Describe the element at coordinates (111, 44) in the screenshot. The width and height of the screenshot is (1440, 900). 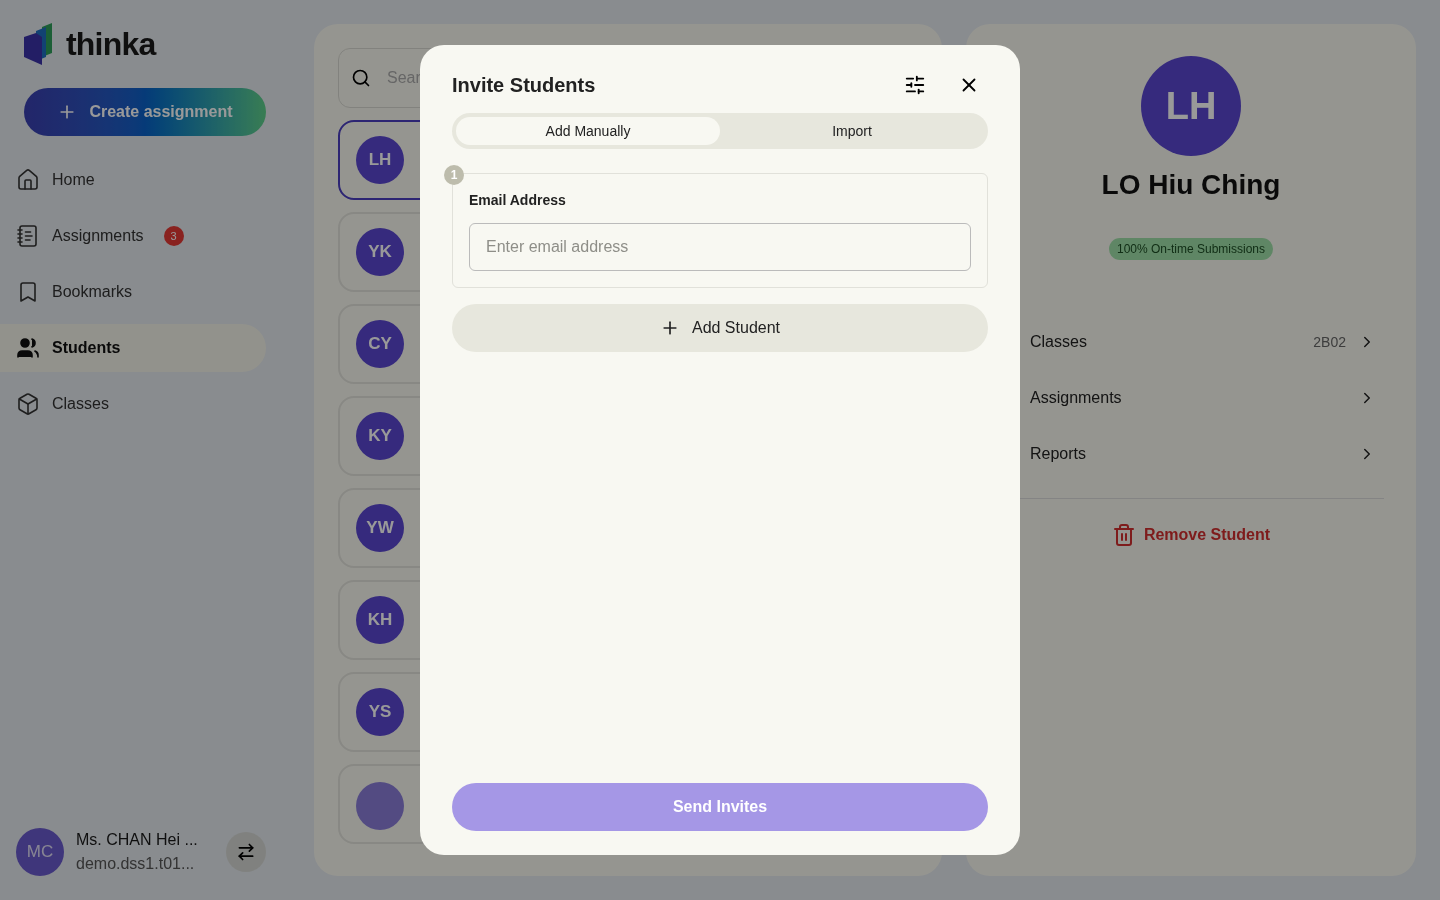
I see `logo-wordmark: thinka` at that location.